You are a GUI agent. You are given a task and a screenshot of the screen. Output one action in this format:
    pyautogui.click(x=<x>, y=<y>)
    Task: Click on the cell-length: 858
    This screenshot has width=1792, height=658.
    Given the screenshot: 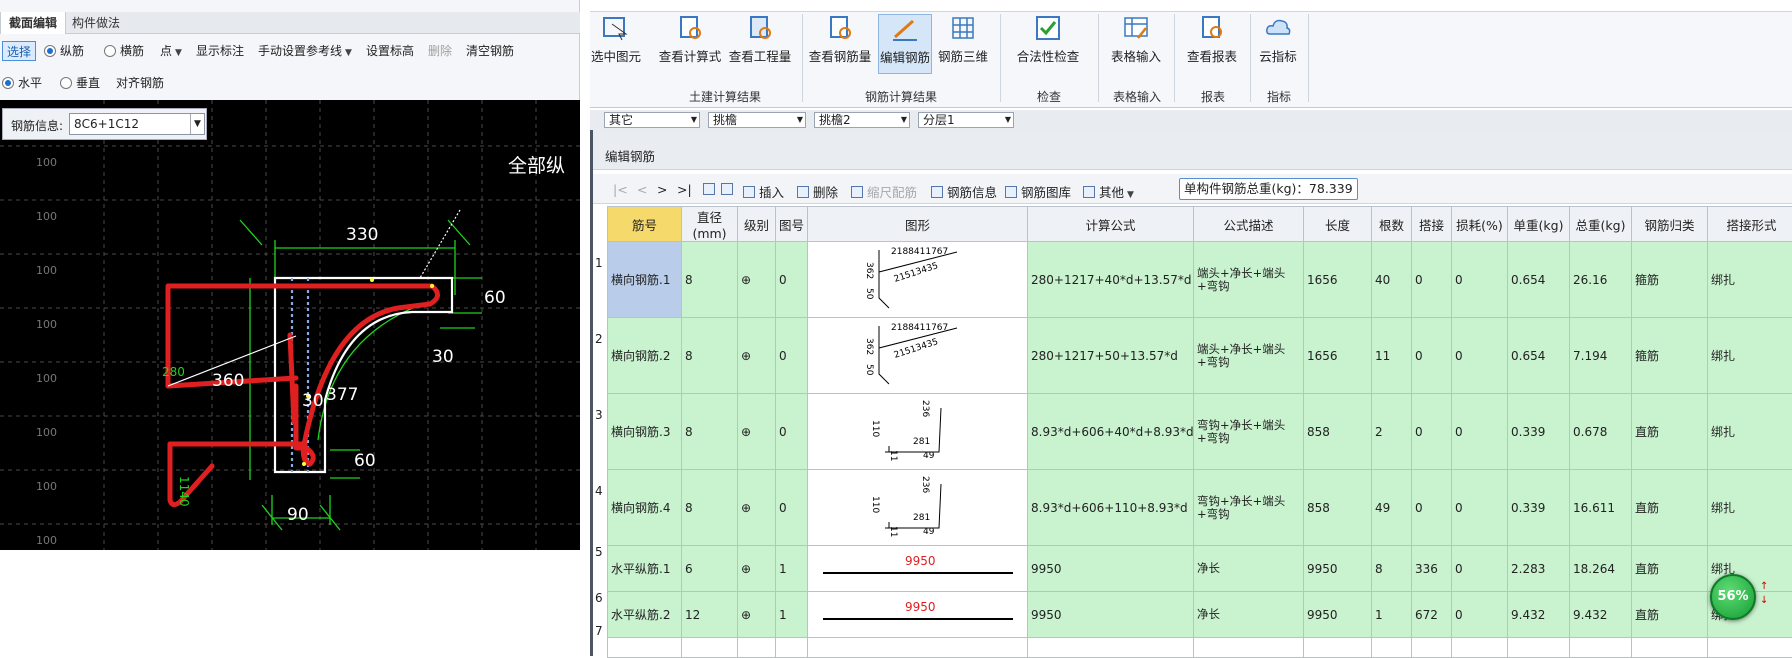 What is the action you would take?
    pyautogui.click(x=1338, y=432)
    